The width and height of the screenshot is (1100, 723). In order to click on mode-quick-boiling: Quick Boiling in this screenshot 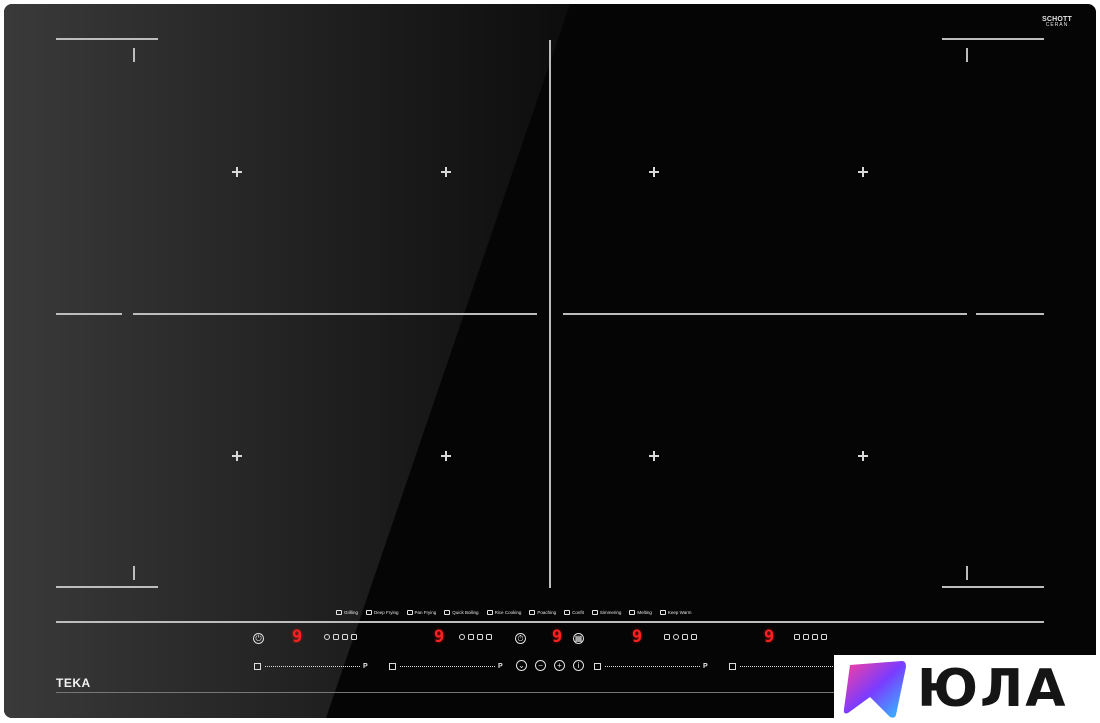, I will do `click(461, 612)`.